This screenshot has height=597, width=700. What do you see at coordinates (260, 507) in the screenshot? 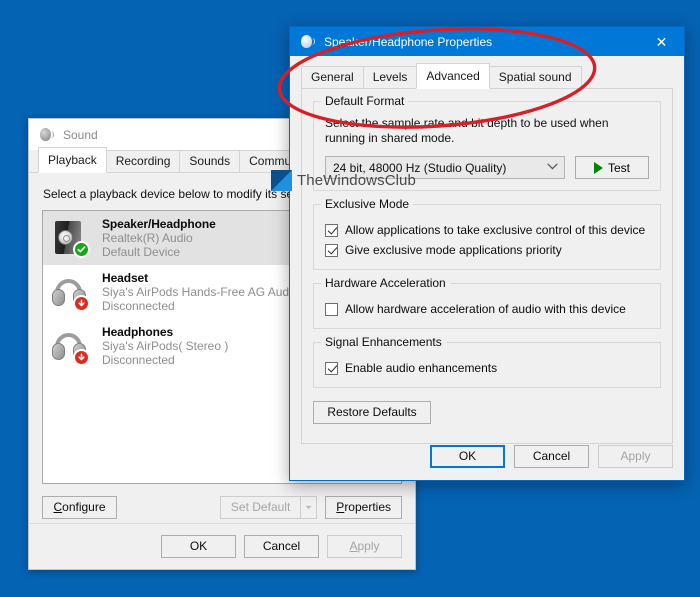
I see `set-default-button: Set Default` at bounding box center [260, 507].